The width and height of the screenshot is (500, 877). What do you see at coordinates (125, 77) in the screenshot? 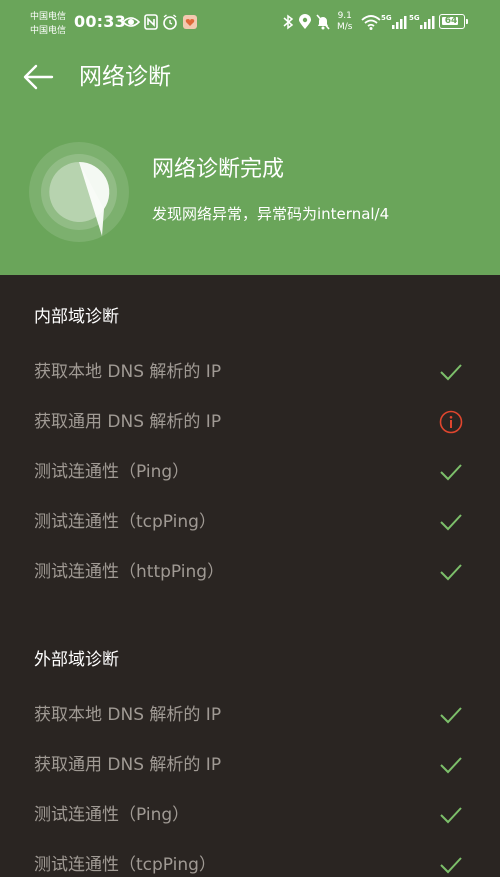
I see `page-title: 网络诊断` at bounding box center [125, 77].